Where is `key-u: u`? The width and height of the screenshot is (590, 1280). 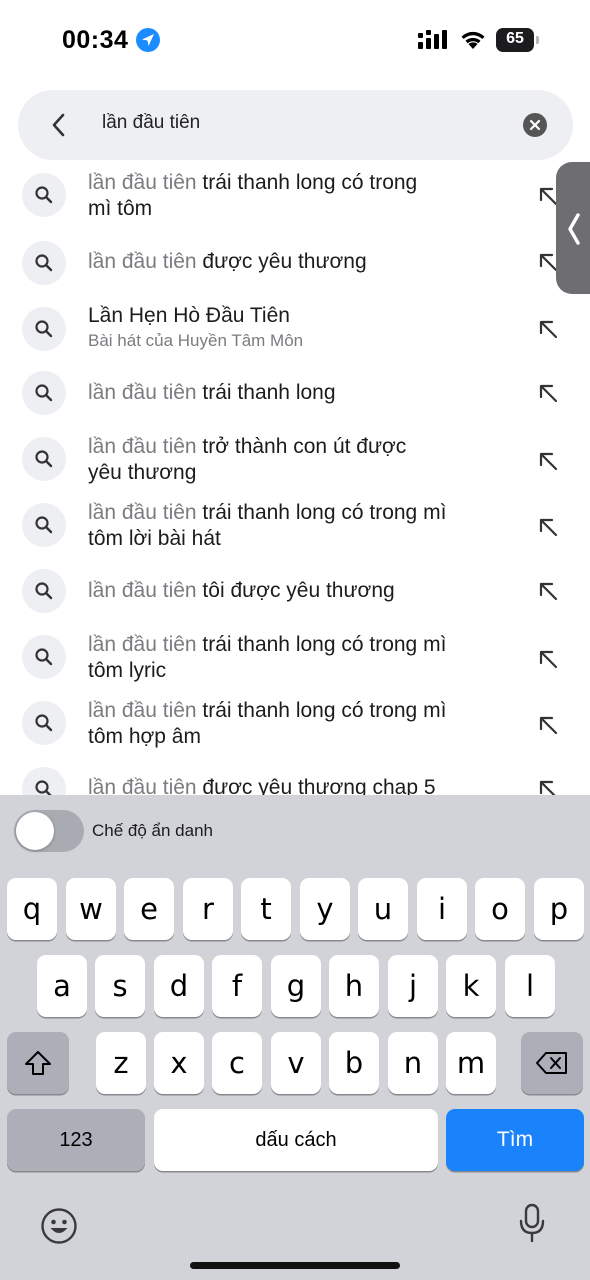 key-u: u is located at coordinates (383, 909).